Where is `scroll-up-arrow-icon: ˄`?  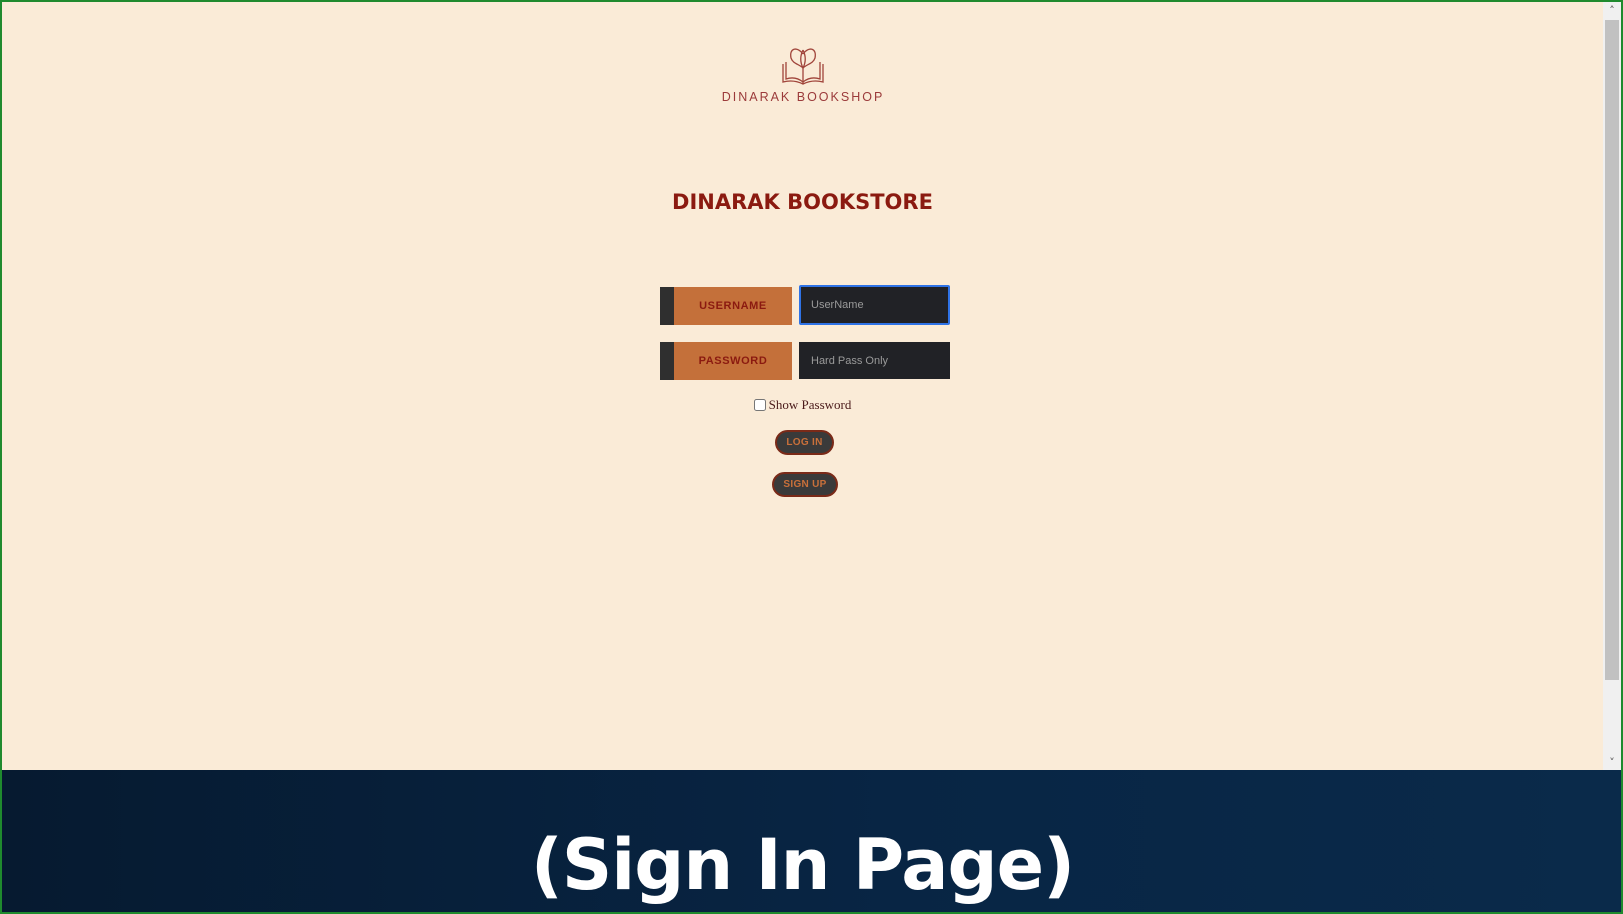
scroll-up-arrow-icon: ˄ is located at coordinates (1612, 10).